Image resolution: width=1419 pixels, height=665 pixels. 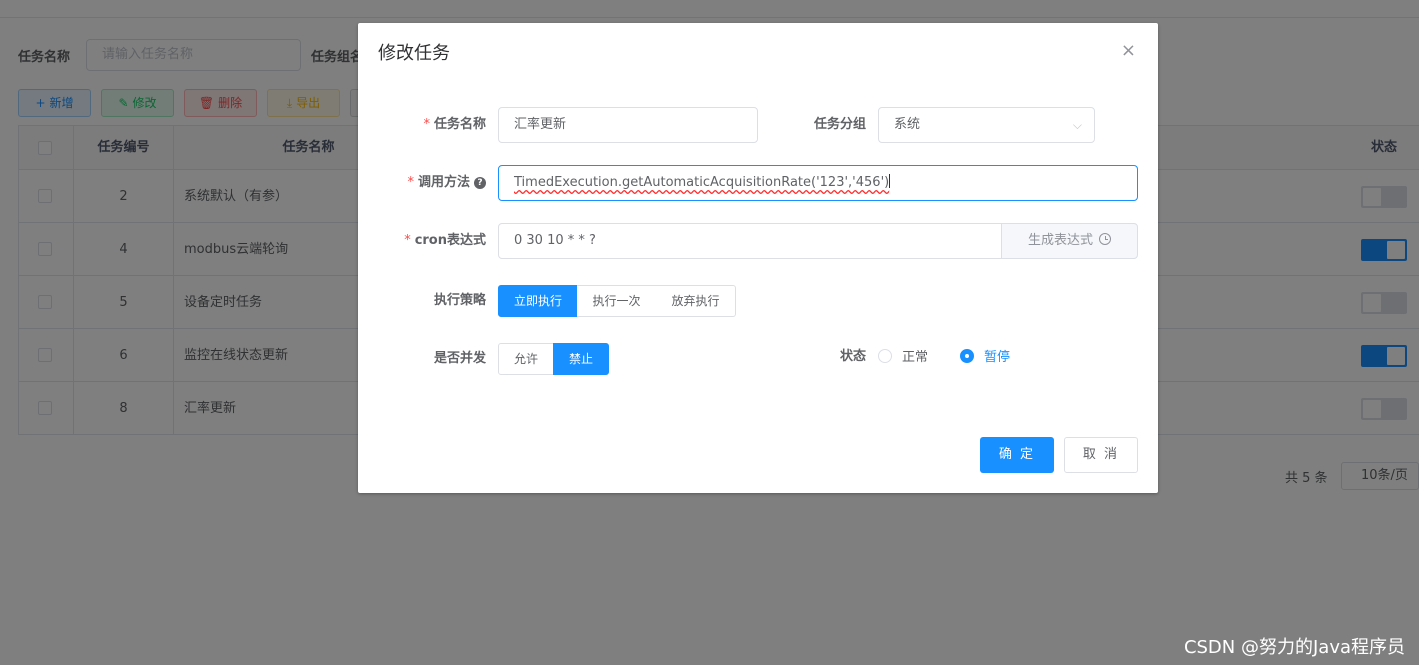 What do you see at coordinates (1105, 239) in the screenshot?
I see `clock-icon` at bounding box center [1105, 239].